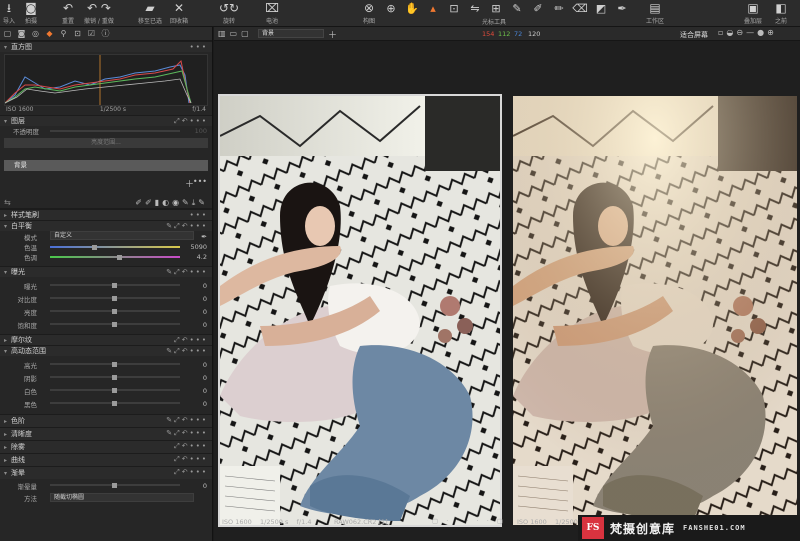  I want to click on rotate-button: ↺↻ 旋转, so click(229, 13).